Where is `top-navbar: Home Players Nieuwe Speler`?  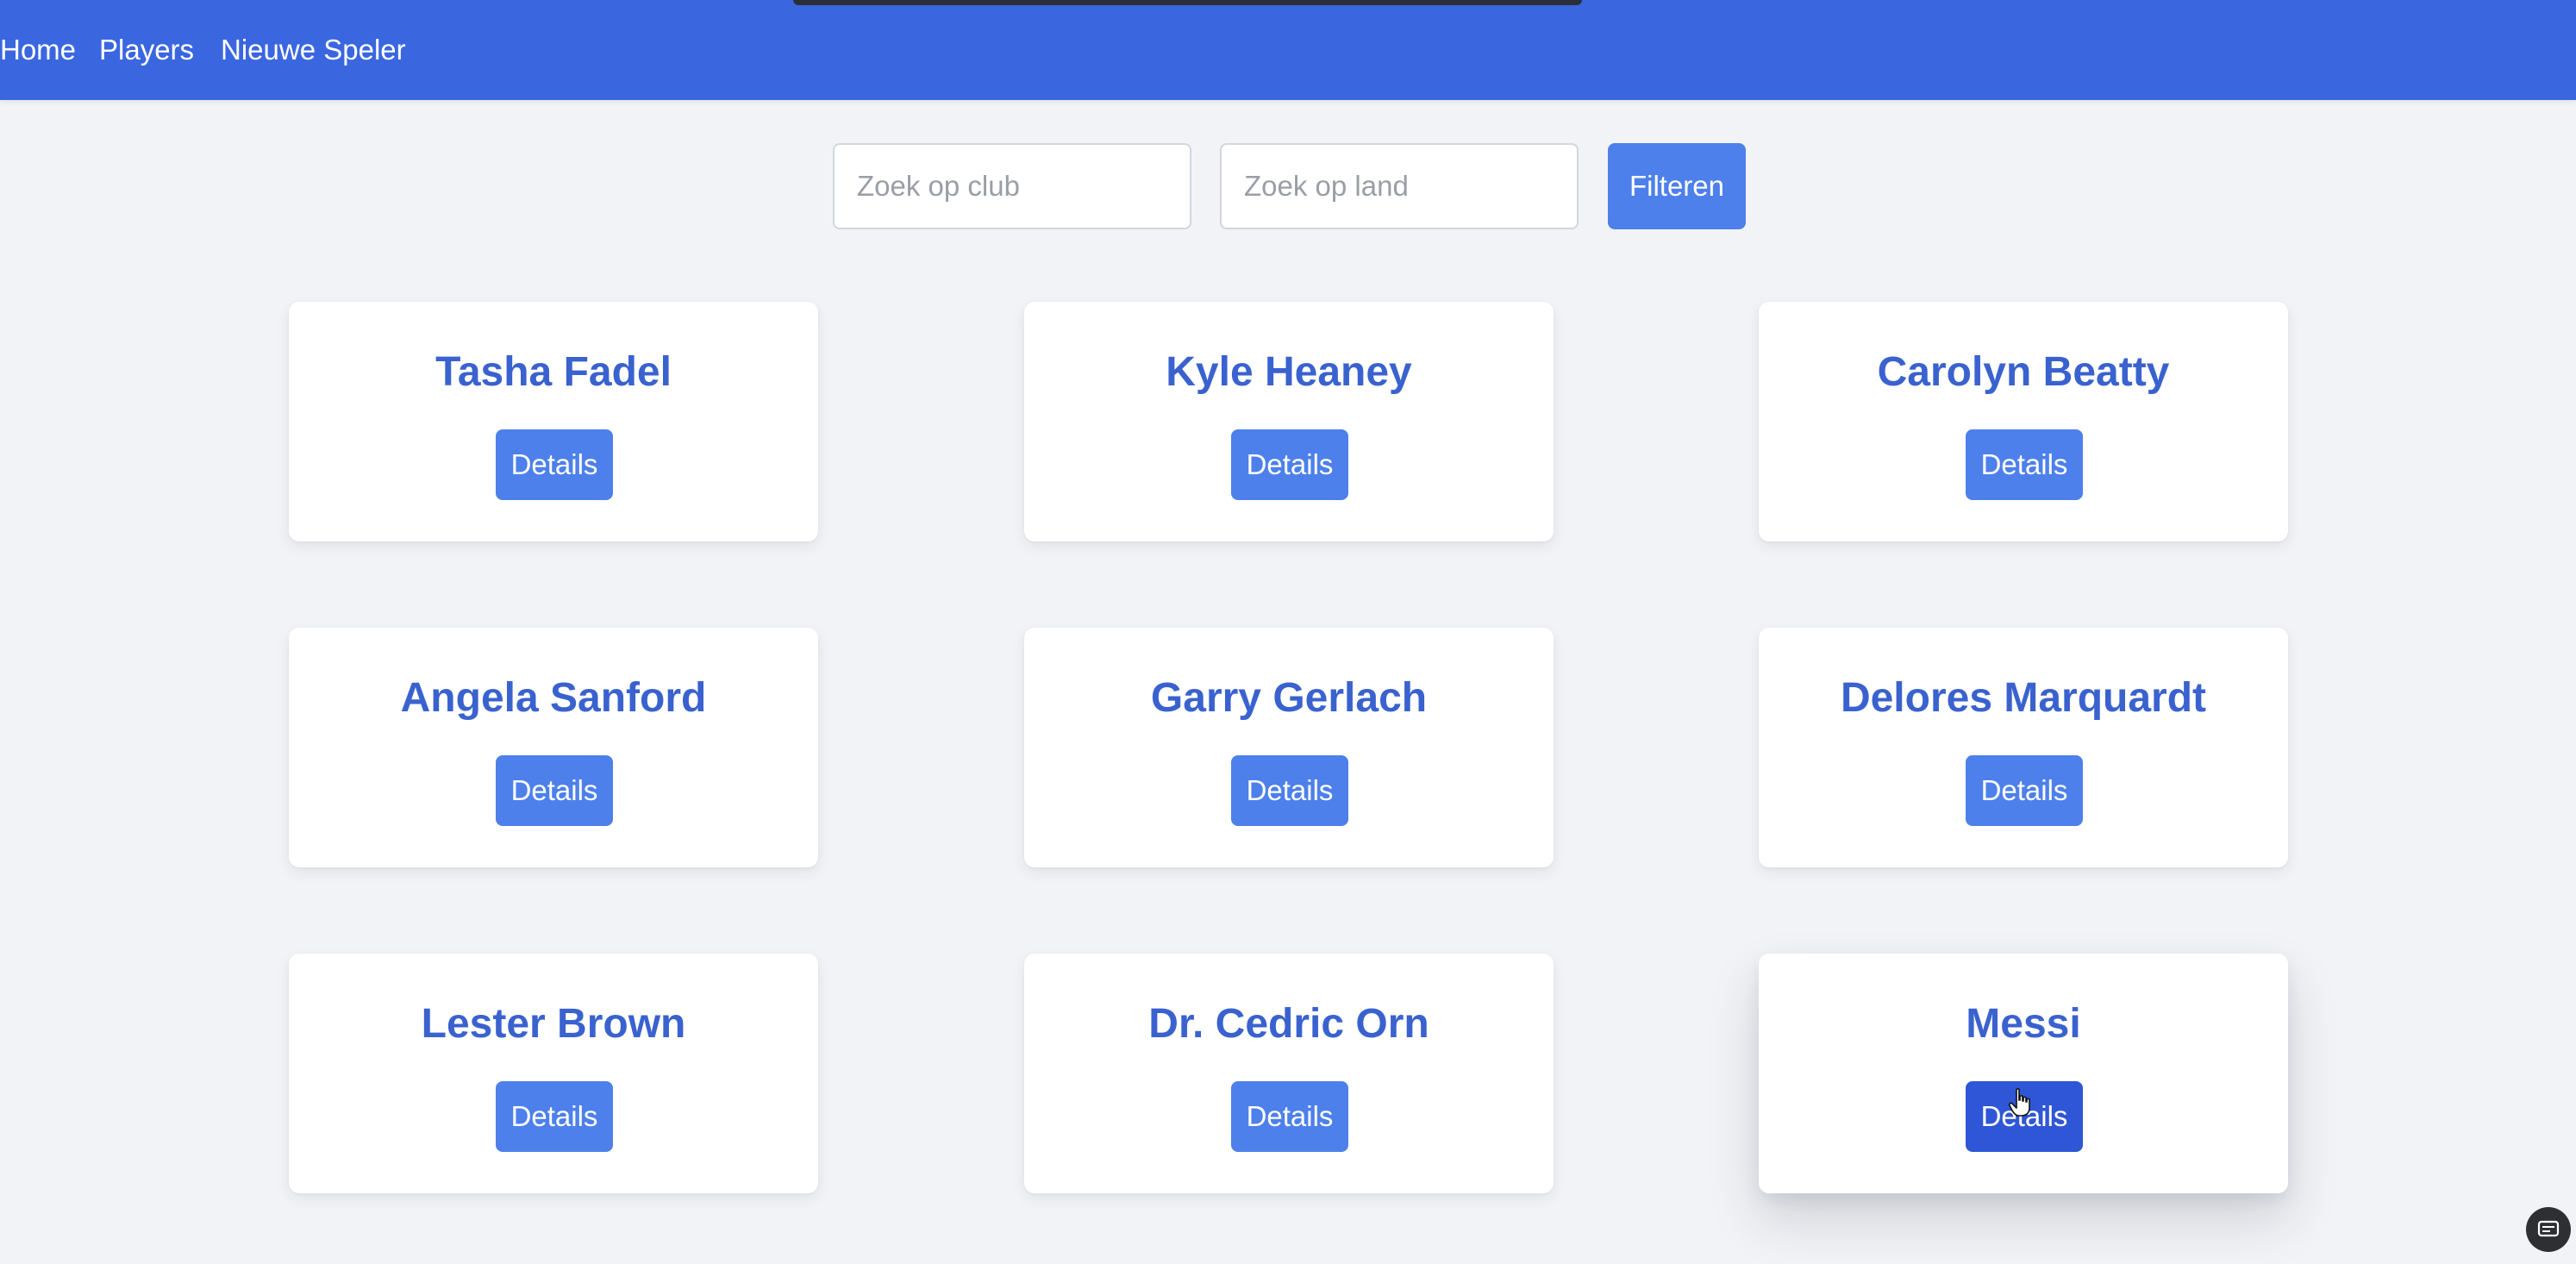 top-navbar: Home Players Nieuwe Speler is located at coordinates (1288, 50).